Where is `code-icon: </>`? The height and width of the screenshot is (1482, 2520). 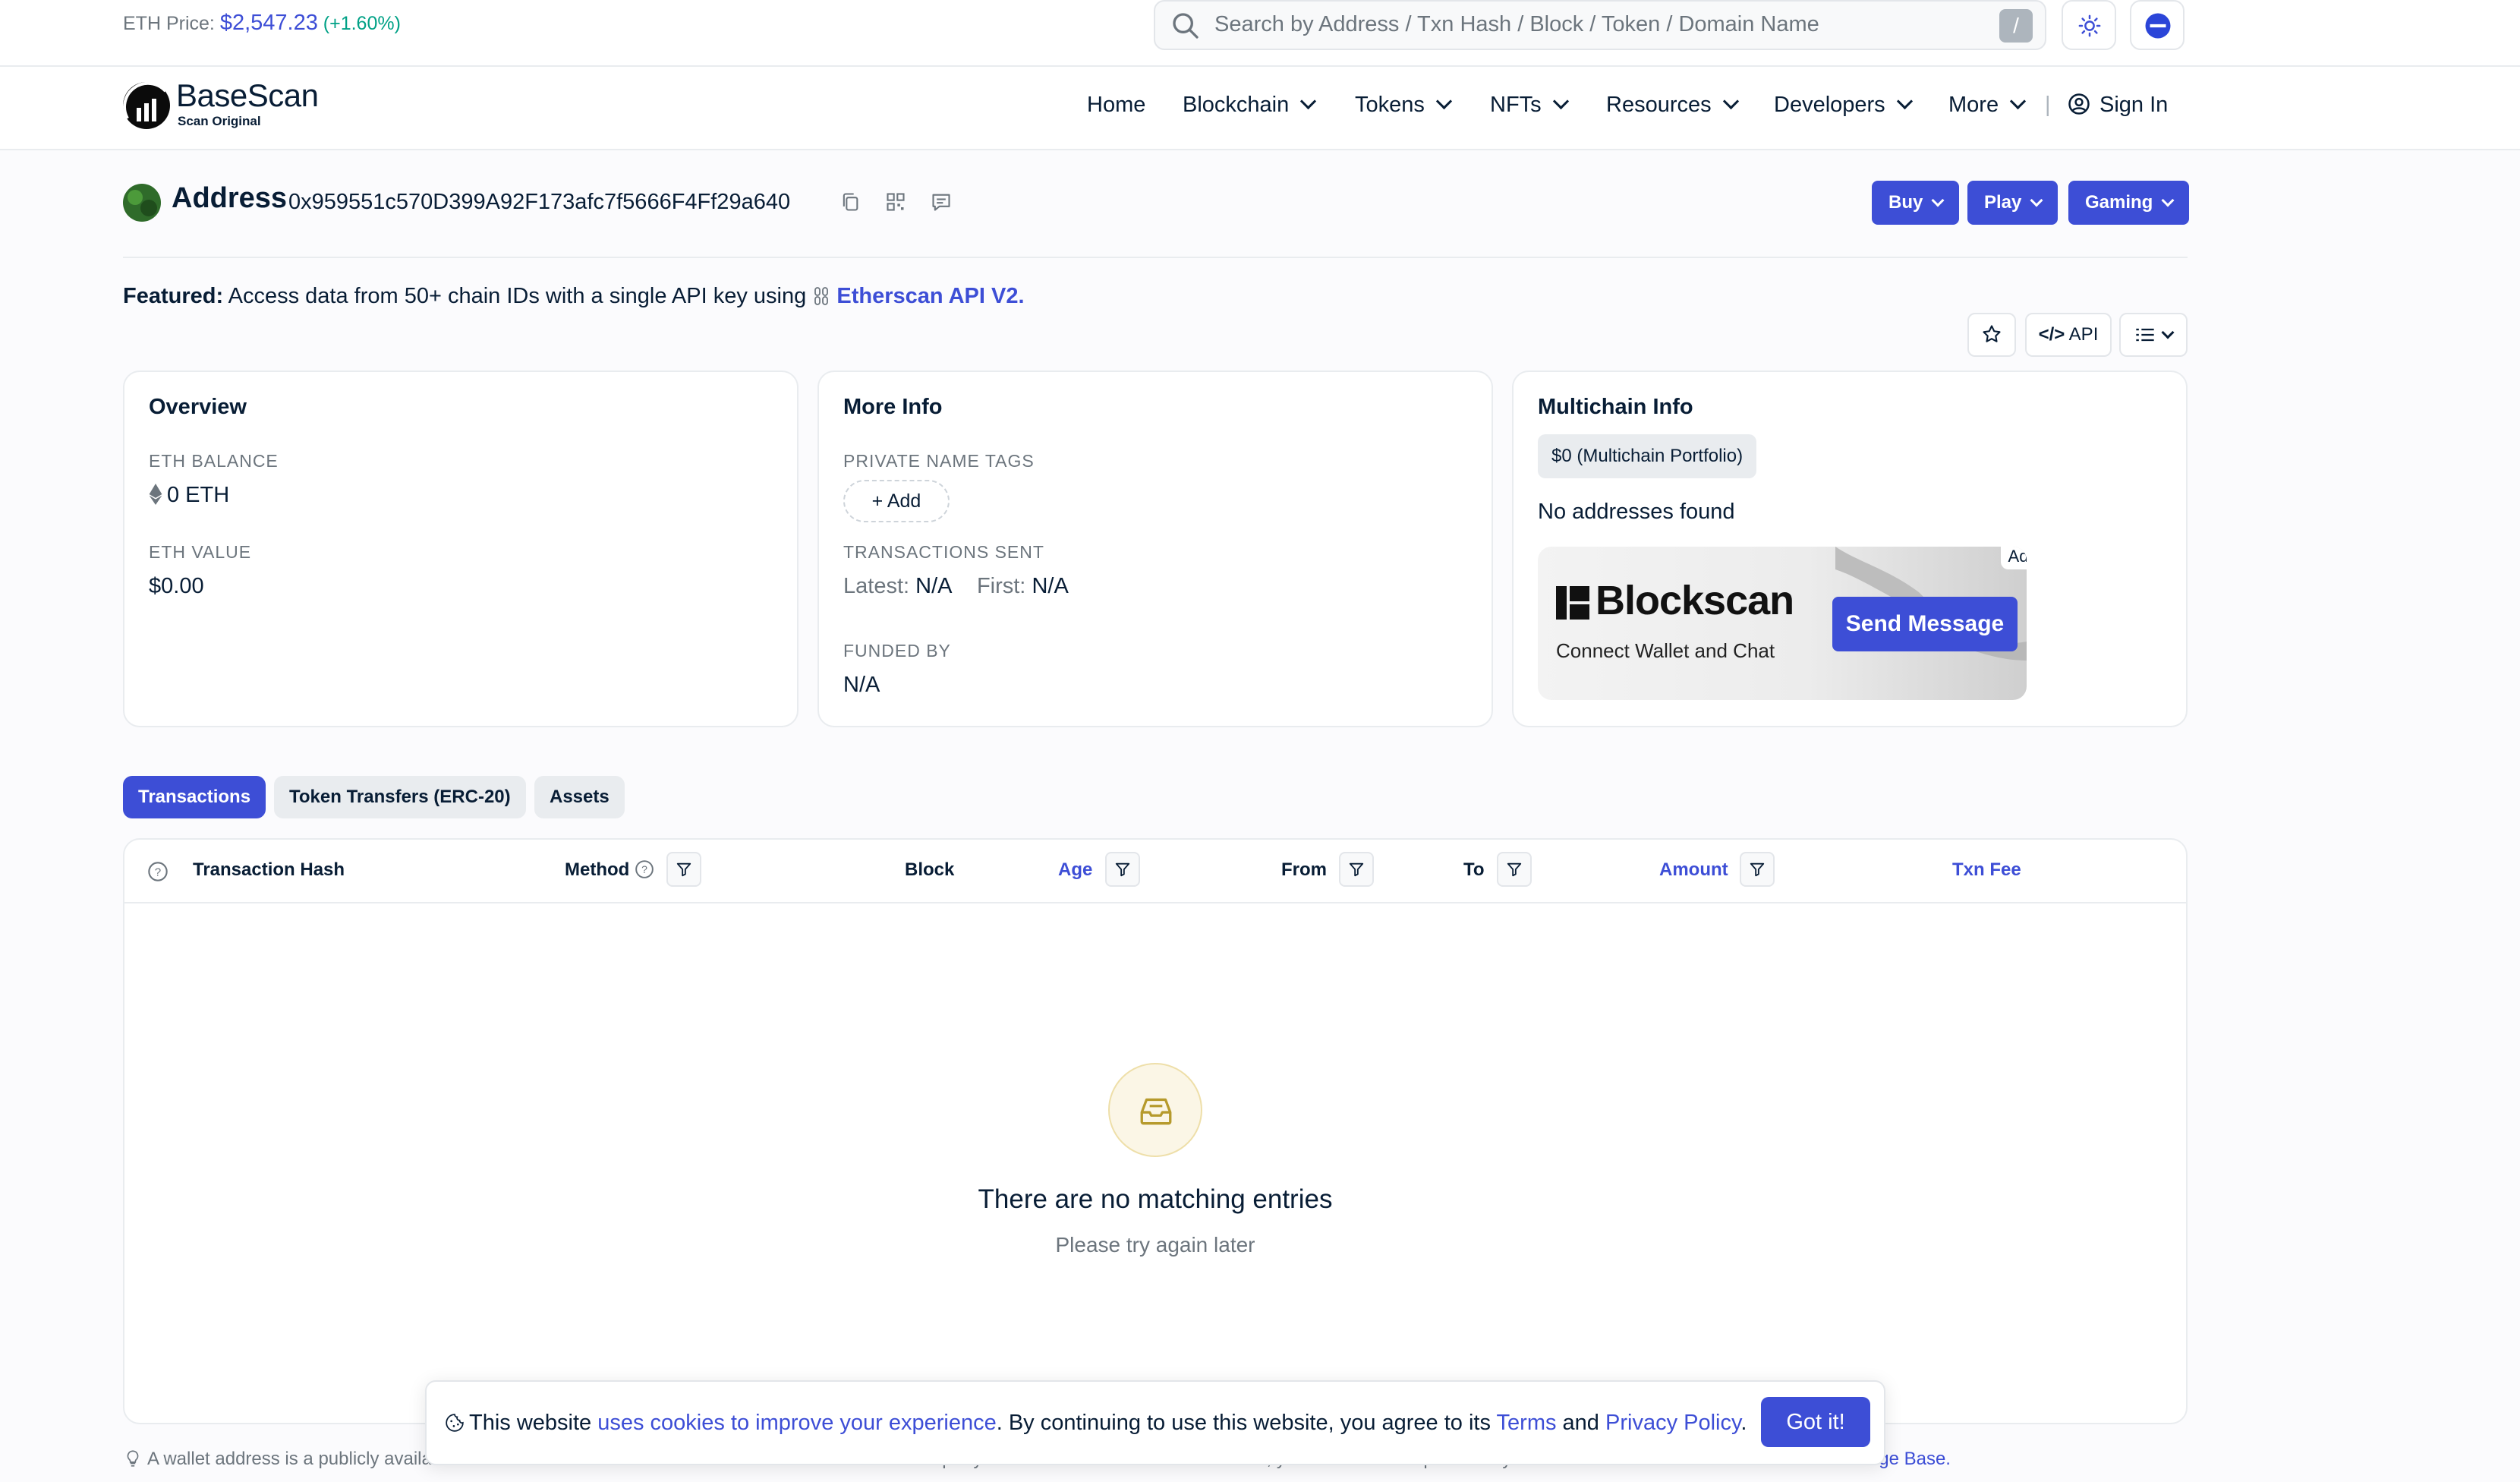 code-icon: </> is located at coordinates (2051, 334).